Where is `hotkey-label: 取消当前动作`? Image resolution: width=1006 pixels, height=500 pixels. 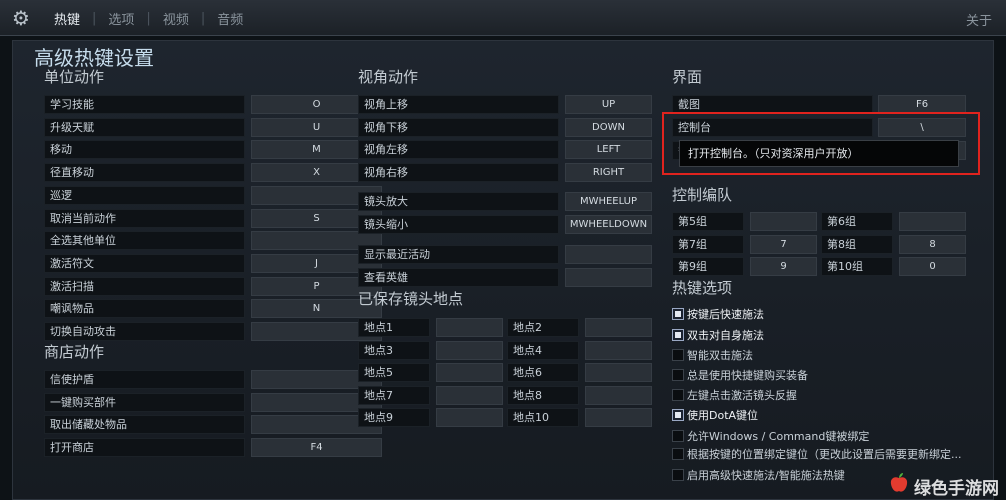
hotkey-label: 取消当前动作 is located at coordinates (144, 218).